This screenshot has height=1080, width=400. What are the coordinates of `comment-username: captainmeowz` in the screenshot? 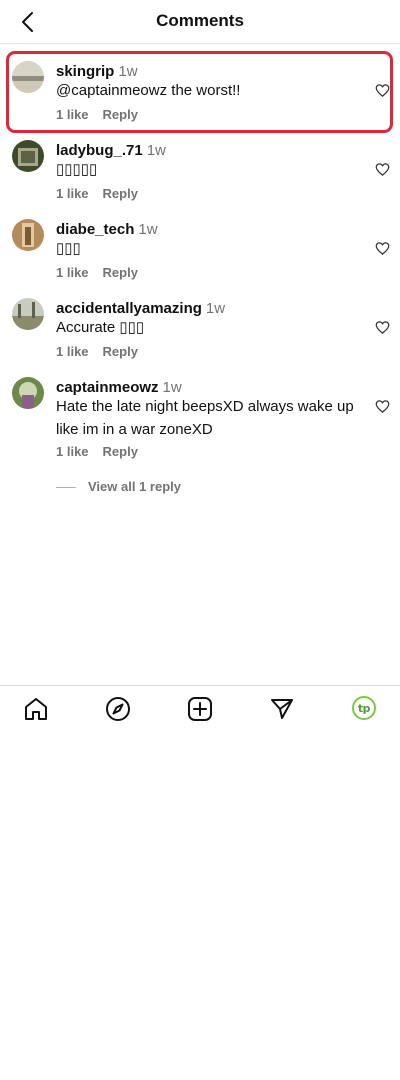 It's located at (107, 387).